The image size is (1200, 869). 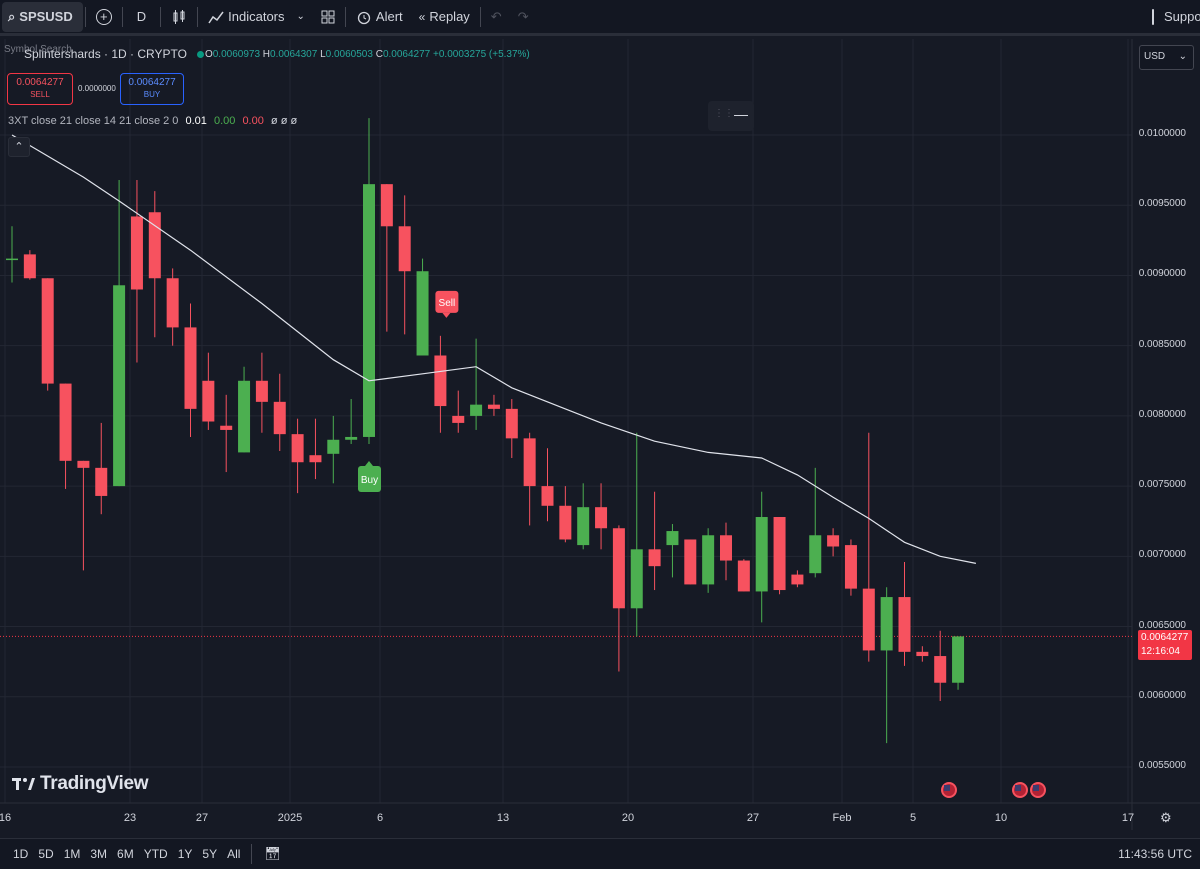 I want to click on clock: 11:43:56 UTC, so click(x=1155, y=854).